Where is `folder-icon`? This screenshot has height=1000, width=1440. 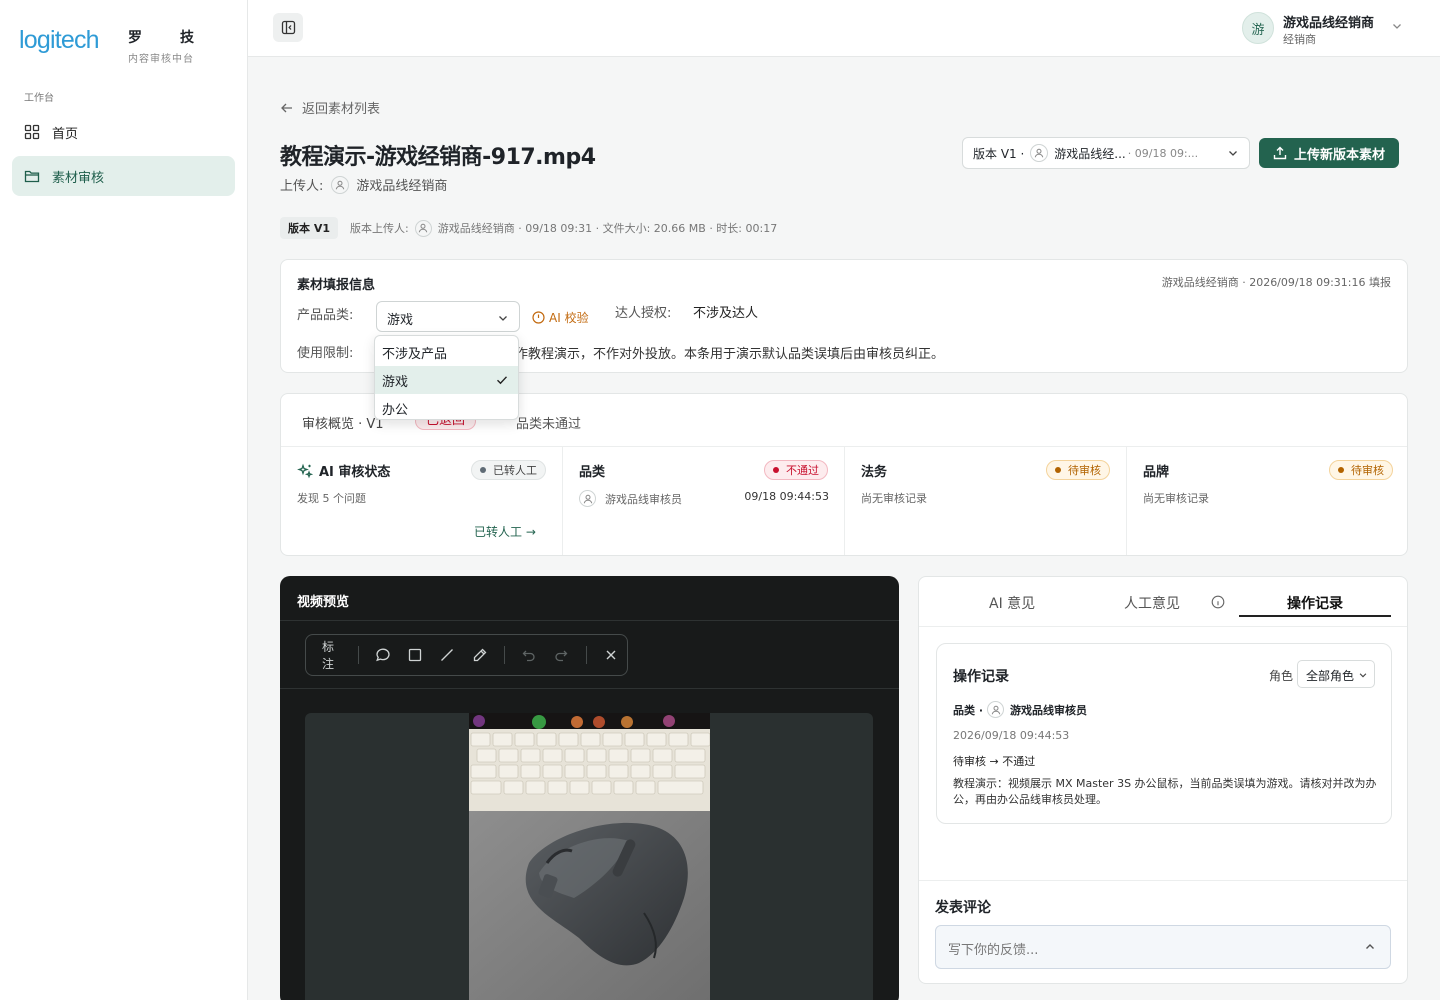
folder-icon is located at coordinates (32, 176).